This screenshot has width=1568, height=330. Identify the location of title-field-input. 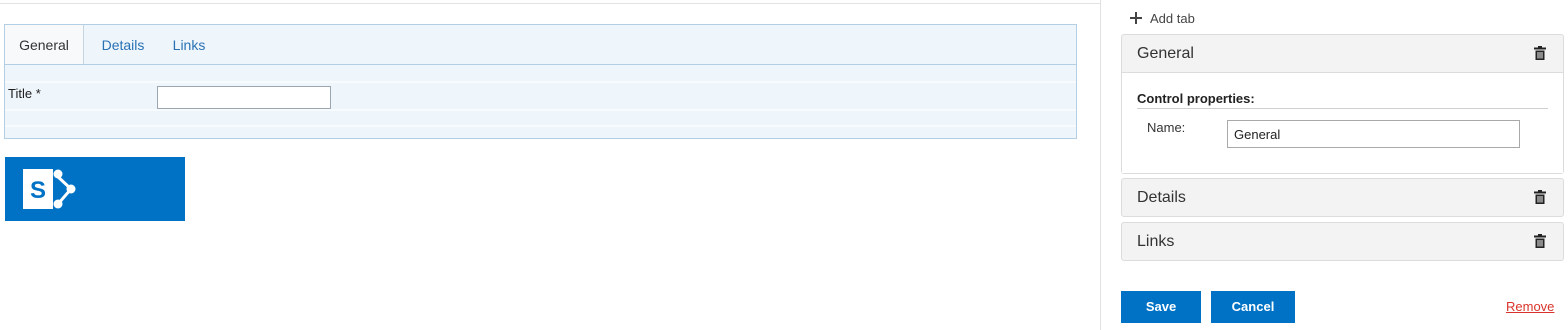
(244, 97).